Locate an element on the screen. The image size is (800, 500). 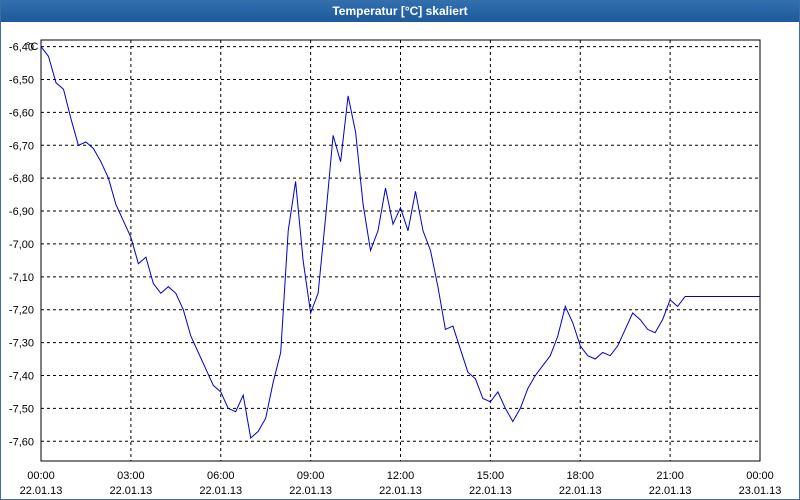
x-tick-time: 18:00 is located at coordinates (580, 476).